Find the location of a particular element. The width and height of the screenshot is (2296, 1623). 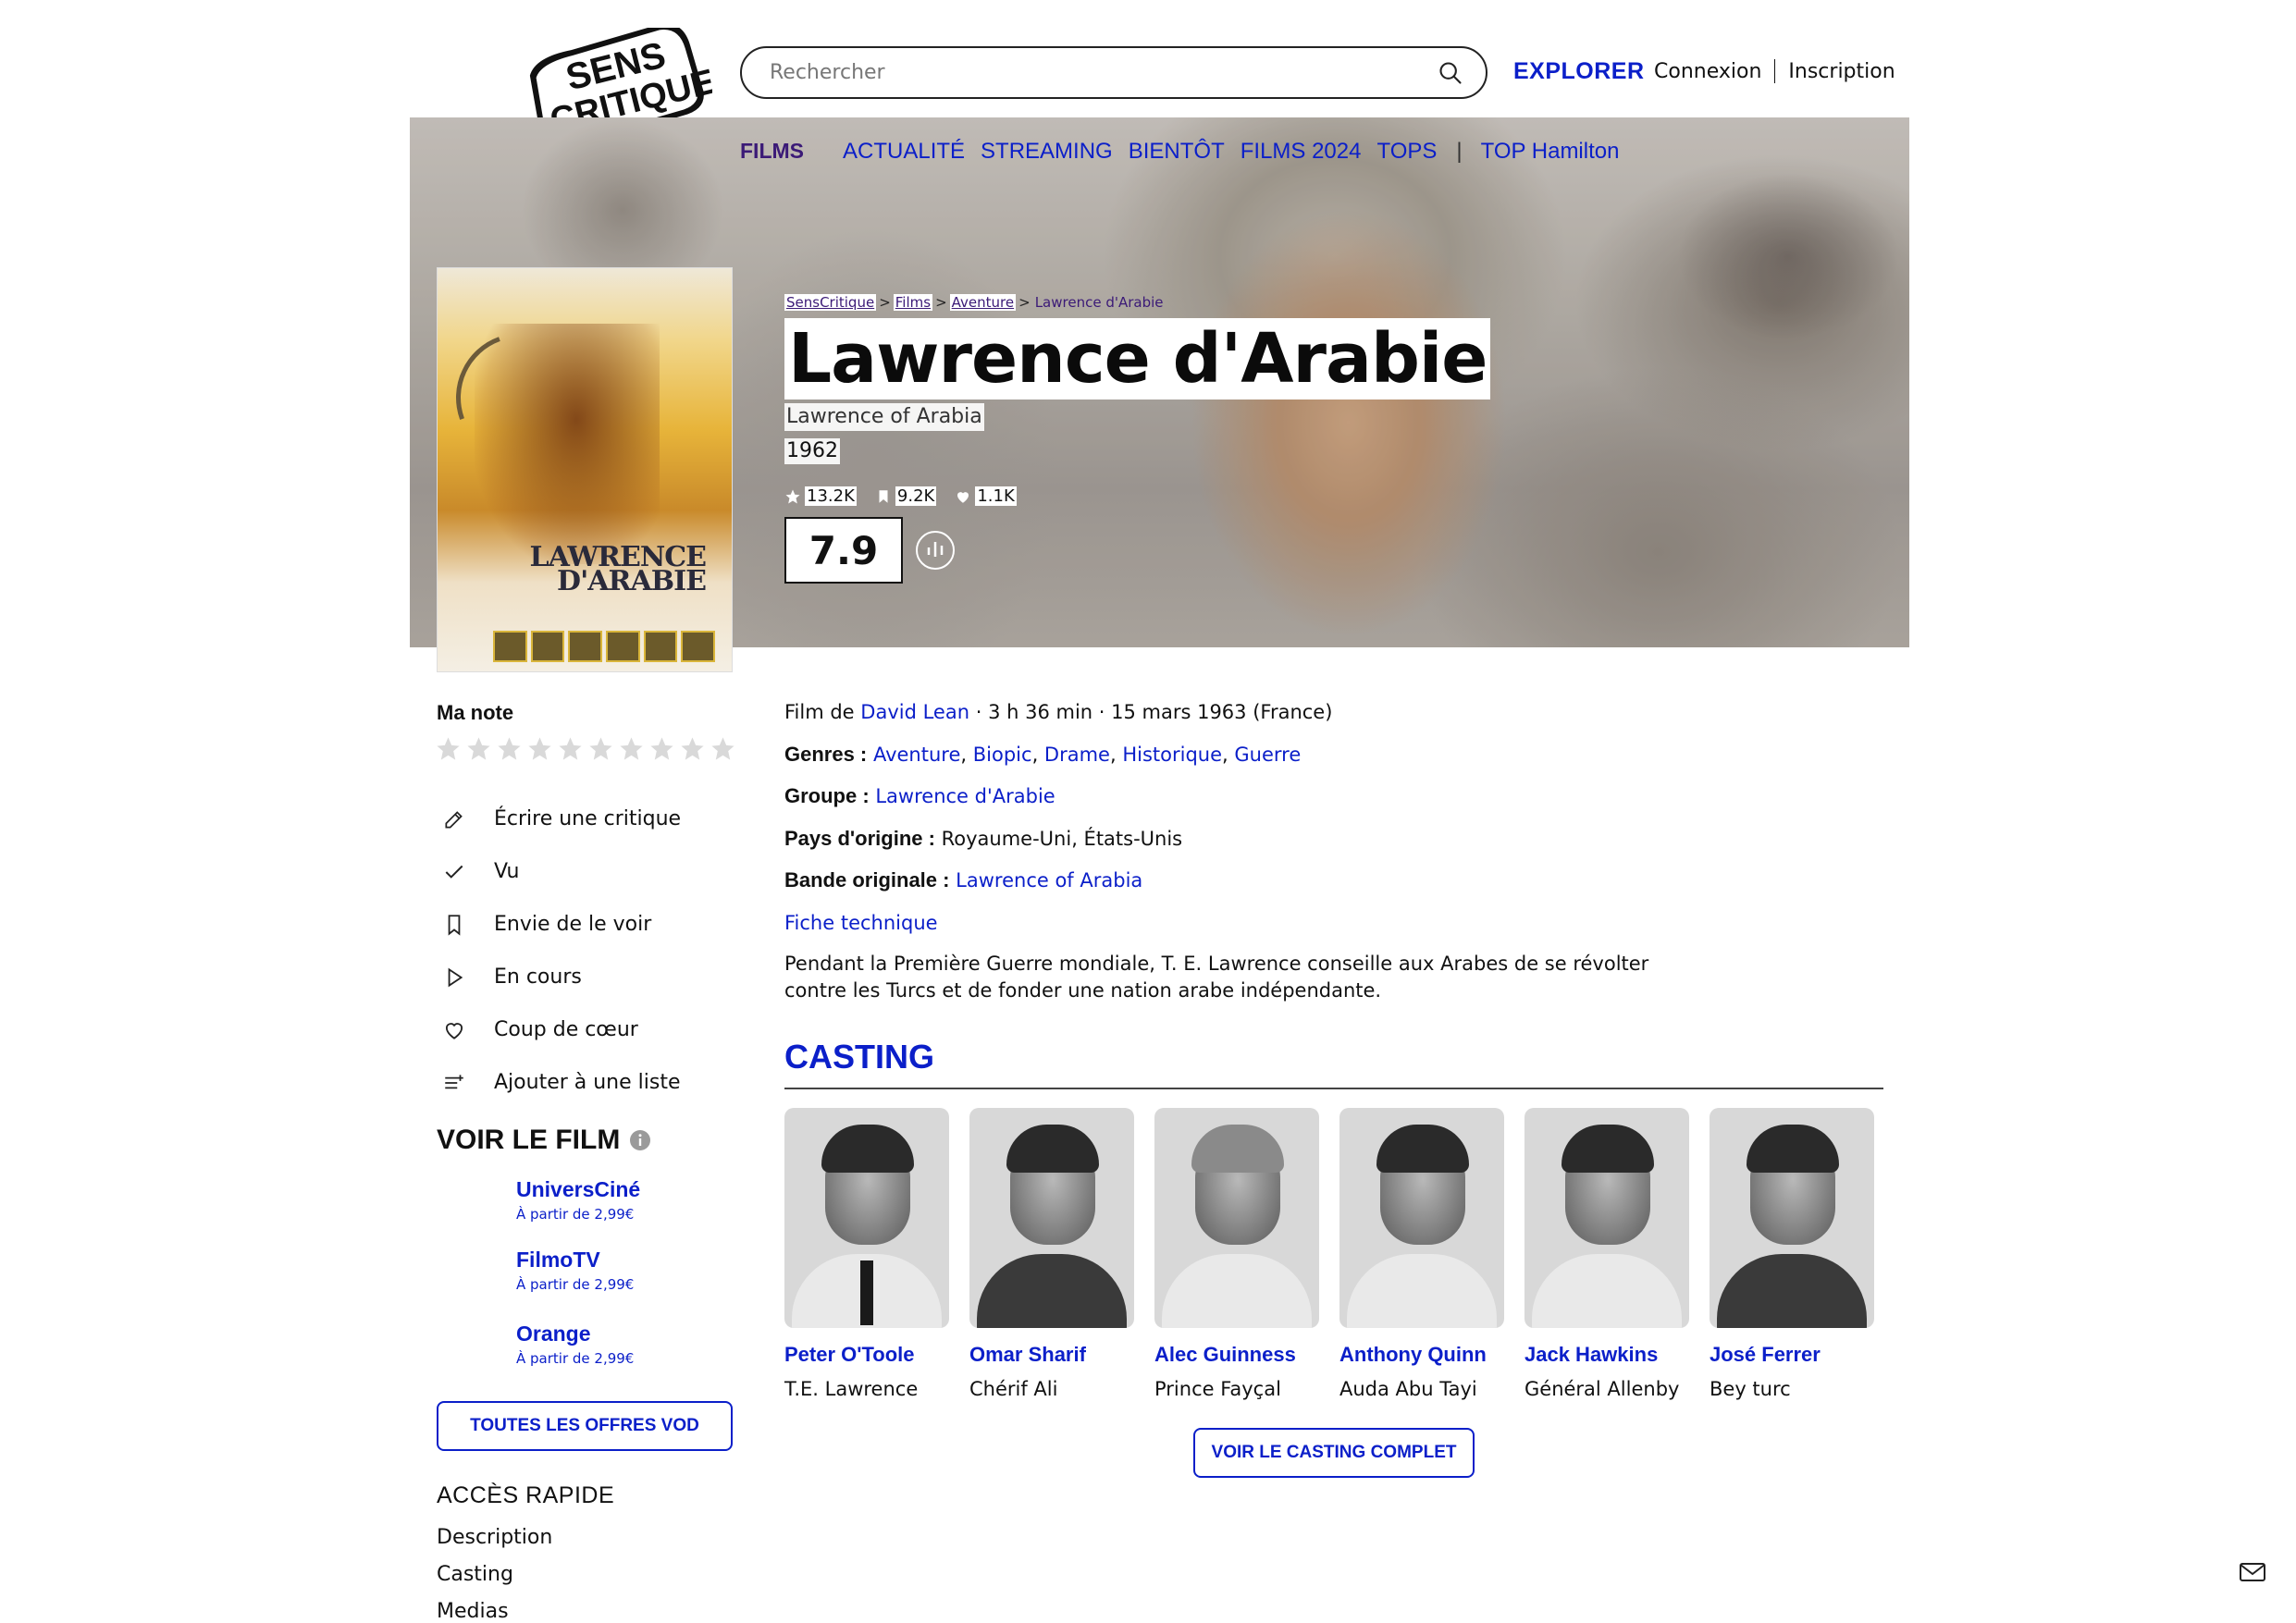

genre-link: Biopic is located at coordinates (1002, 755).